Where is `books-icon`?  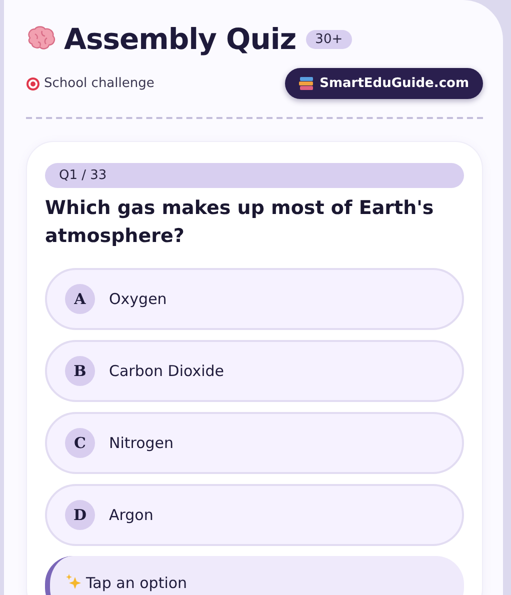 books-icon is located at coordinates (306, 83).